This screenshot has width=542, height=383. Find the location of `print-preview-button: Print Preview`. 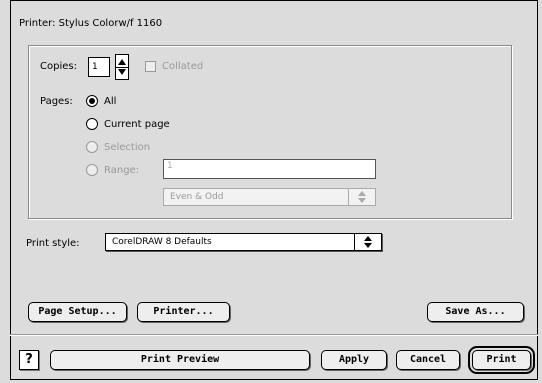

print-preview-button: Print Preview is located at coordinates (180, 360).